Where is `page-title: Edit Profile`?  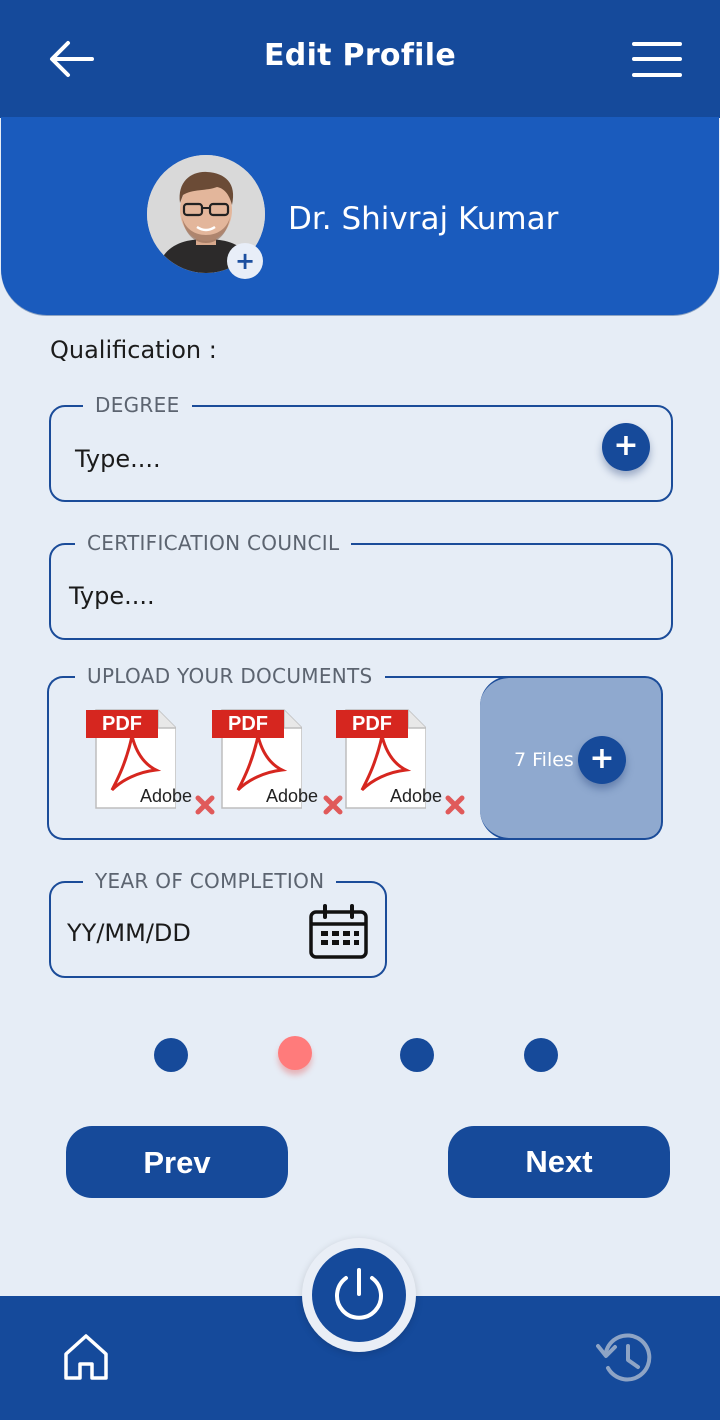
page-title: Edit Profile is located at coordinates (360, 55).